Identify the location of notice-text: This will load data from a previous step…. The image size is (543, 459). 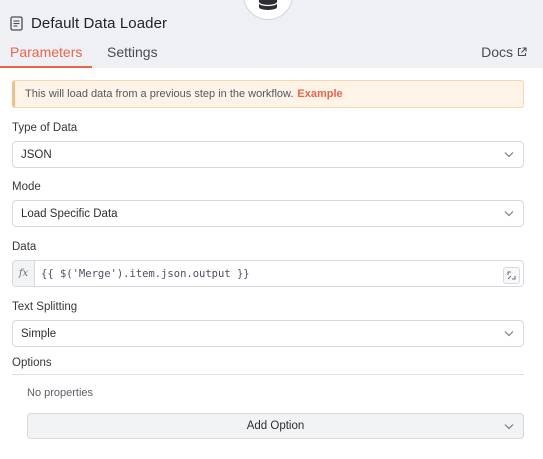
(159, 94).